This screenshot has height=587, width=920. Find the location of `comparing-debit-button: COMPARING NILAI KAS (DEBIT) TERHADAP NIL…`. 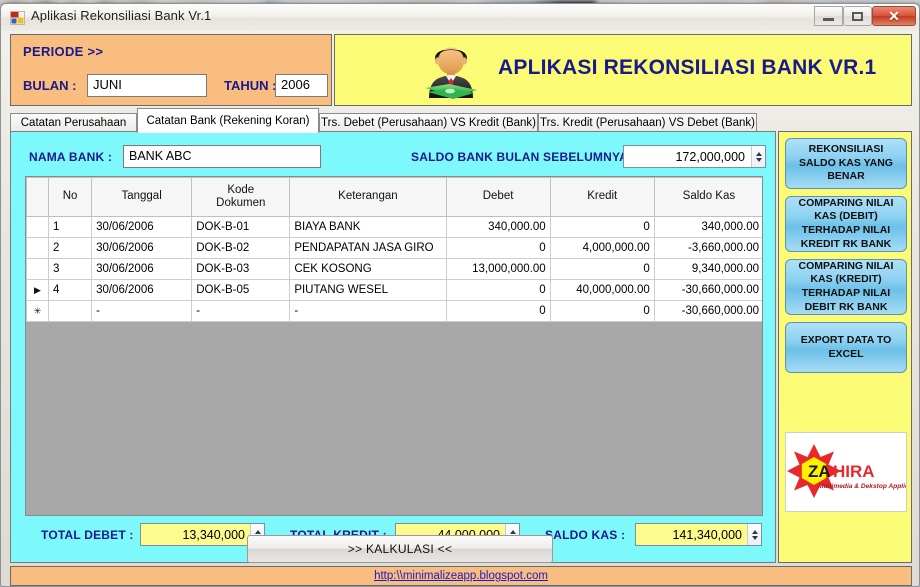

comparing-debit-button: COMPARING NILAI KAS (DEBIT) TERHADAP NIL… is located at coordinates (846, 224).